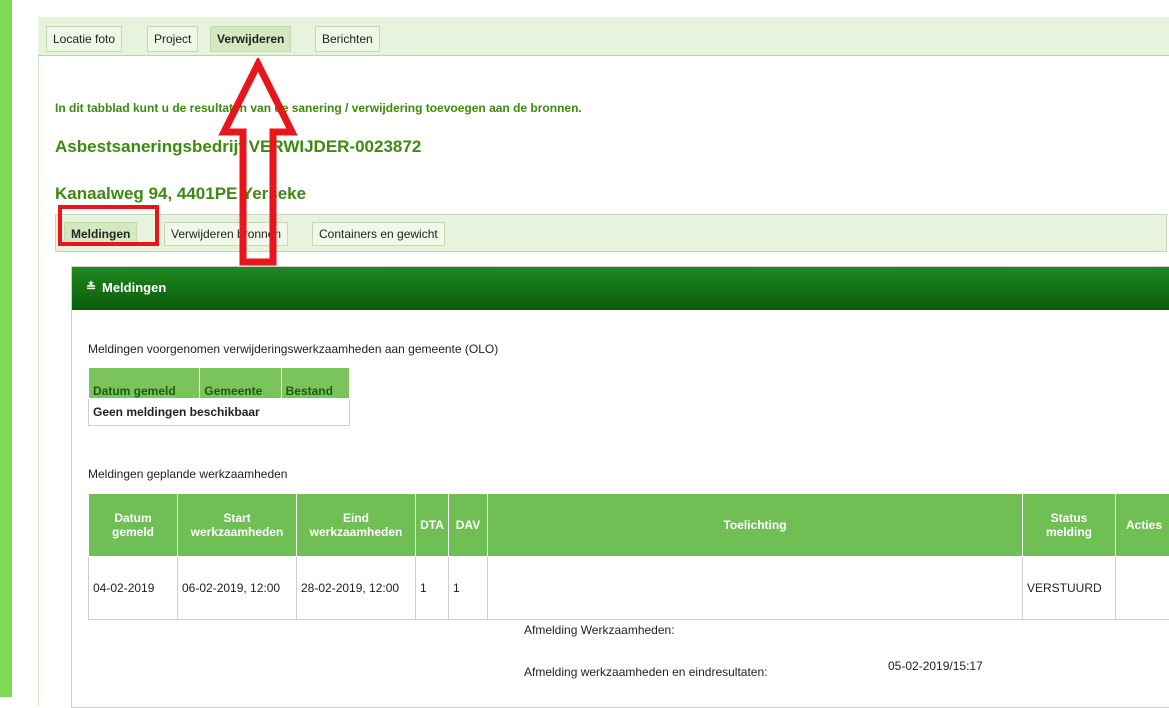  I want to click on cell-toelichting, so click(755, 588).